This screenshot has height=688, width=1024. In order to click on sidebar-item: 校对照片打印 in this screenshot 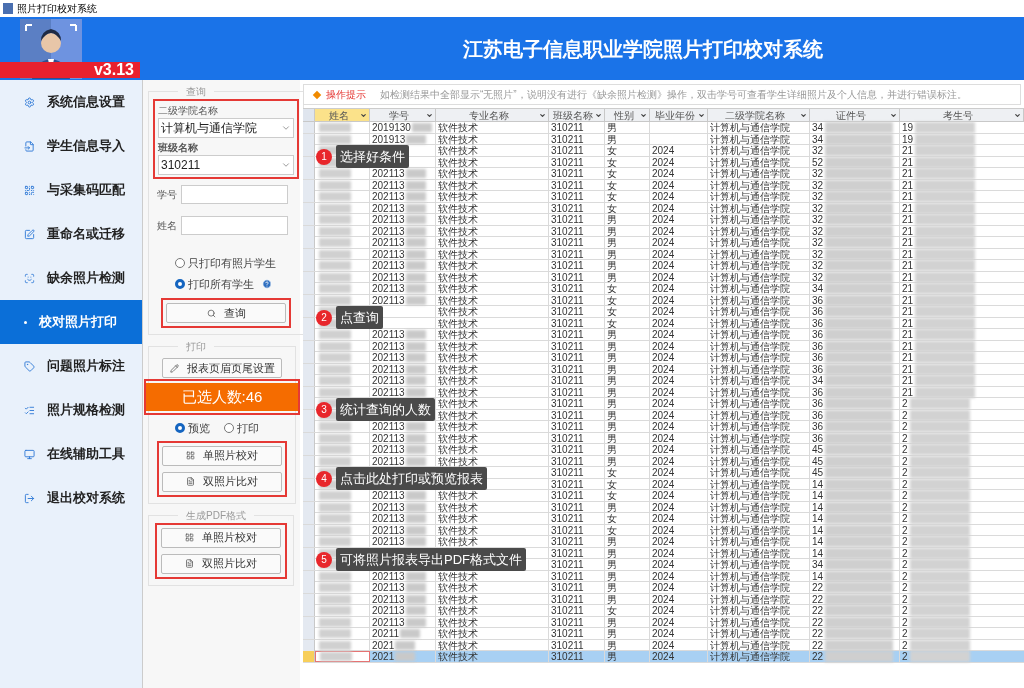, I will do `click(71, 322)`.